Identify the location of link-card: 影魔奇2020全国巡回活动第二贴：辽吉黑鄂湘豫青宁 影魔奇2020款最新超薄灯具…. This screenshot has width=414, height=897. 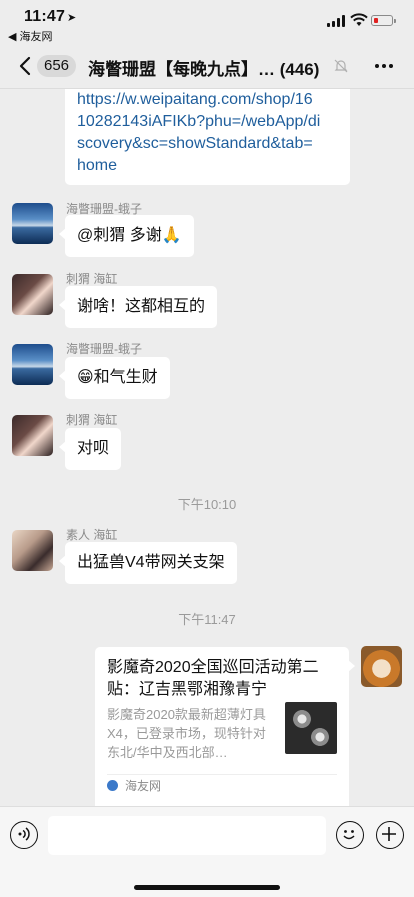
(225, 726).